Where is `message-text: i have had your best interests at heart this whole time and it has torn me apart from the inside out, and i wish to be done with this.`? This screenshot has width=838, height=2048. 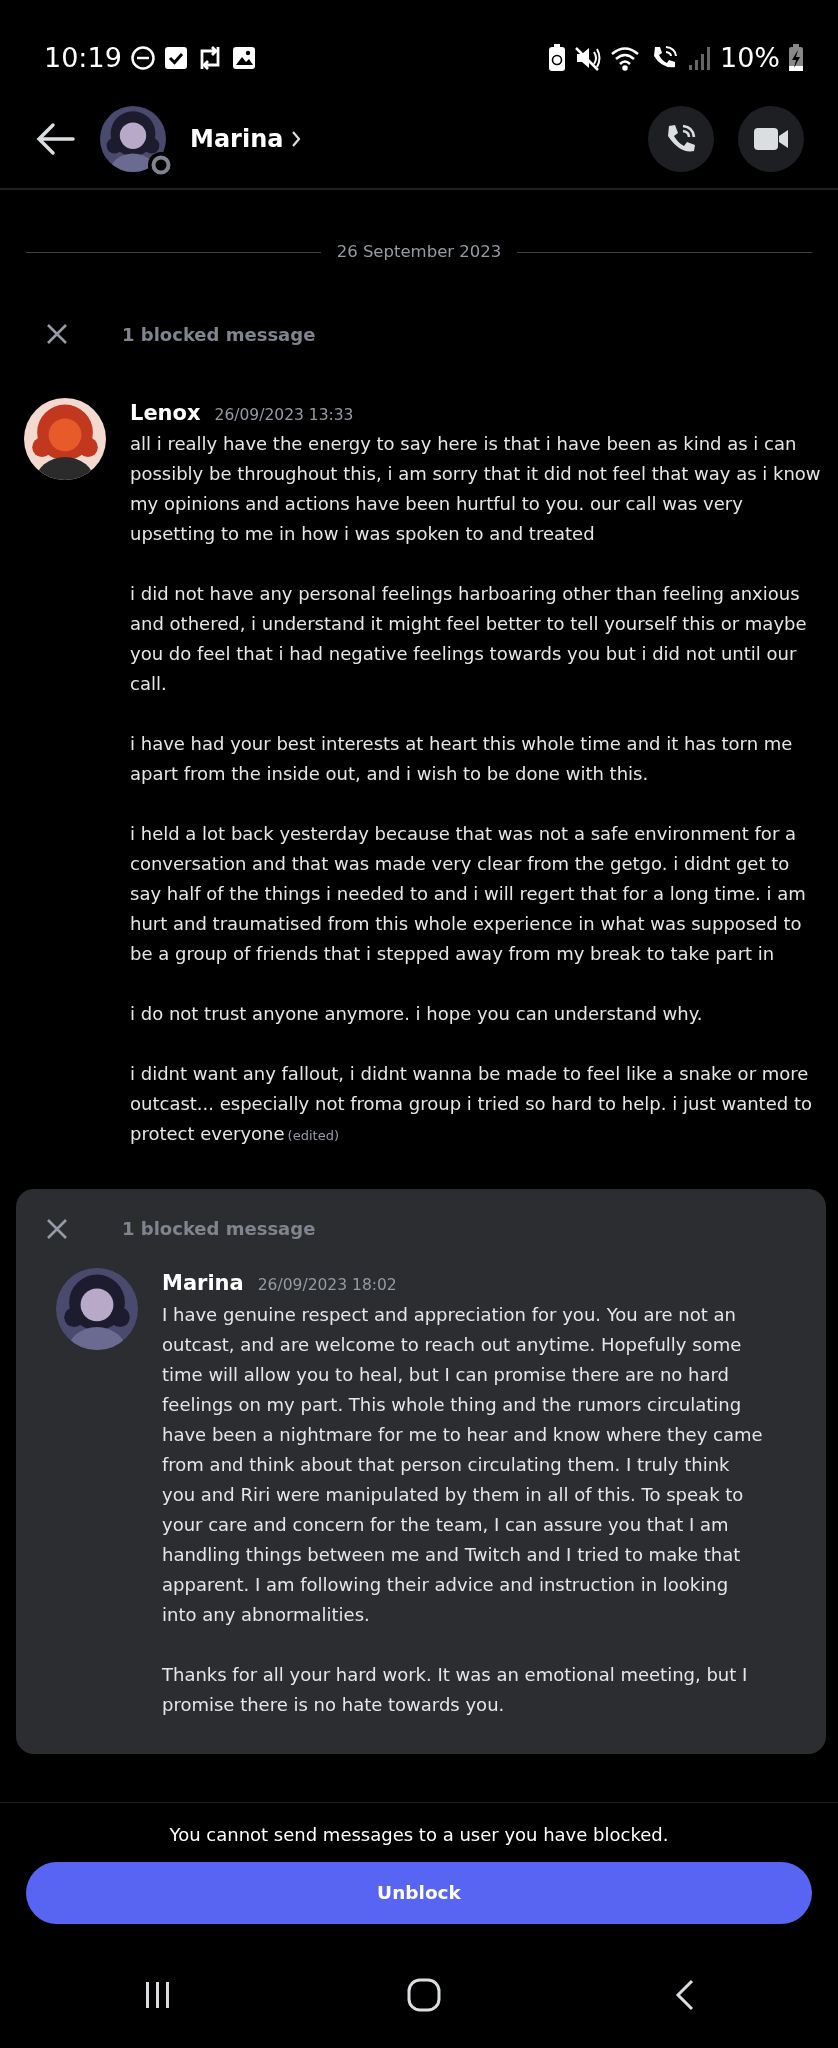
message-text: i have had your best interests at heart this whole time and it has torn me apart from the inside out, and i wish to be done with this. is located at coordinates (462, 759).